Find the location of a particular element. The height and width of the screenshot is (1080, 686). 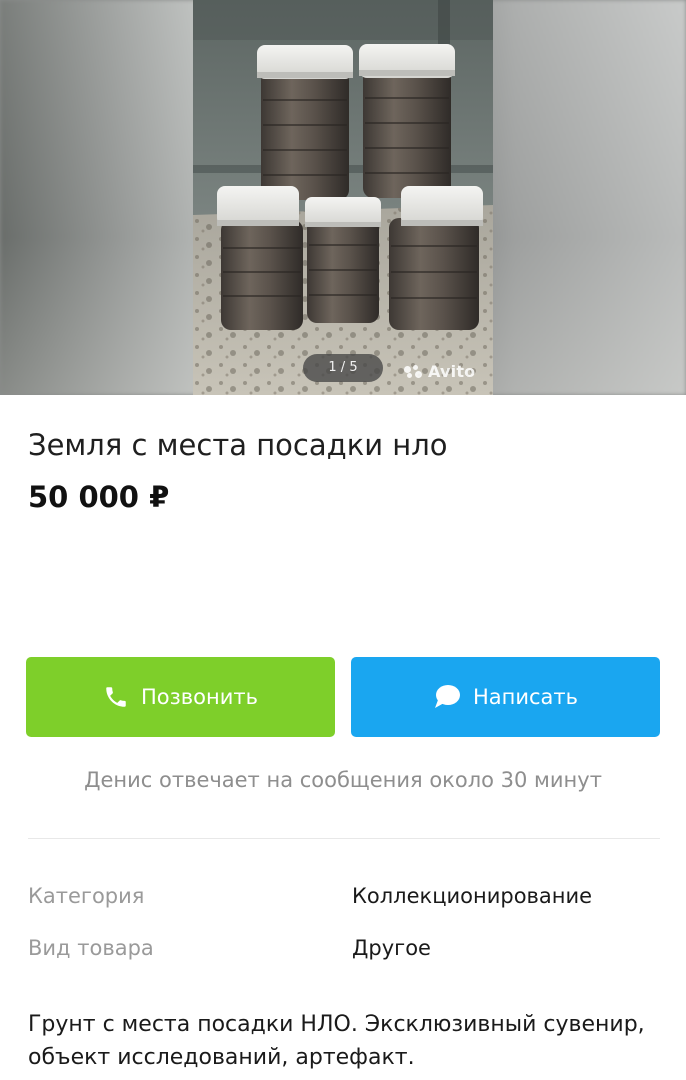

avito-watermark-text: Avito is located at coordinates (452, 371).